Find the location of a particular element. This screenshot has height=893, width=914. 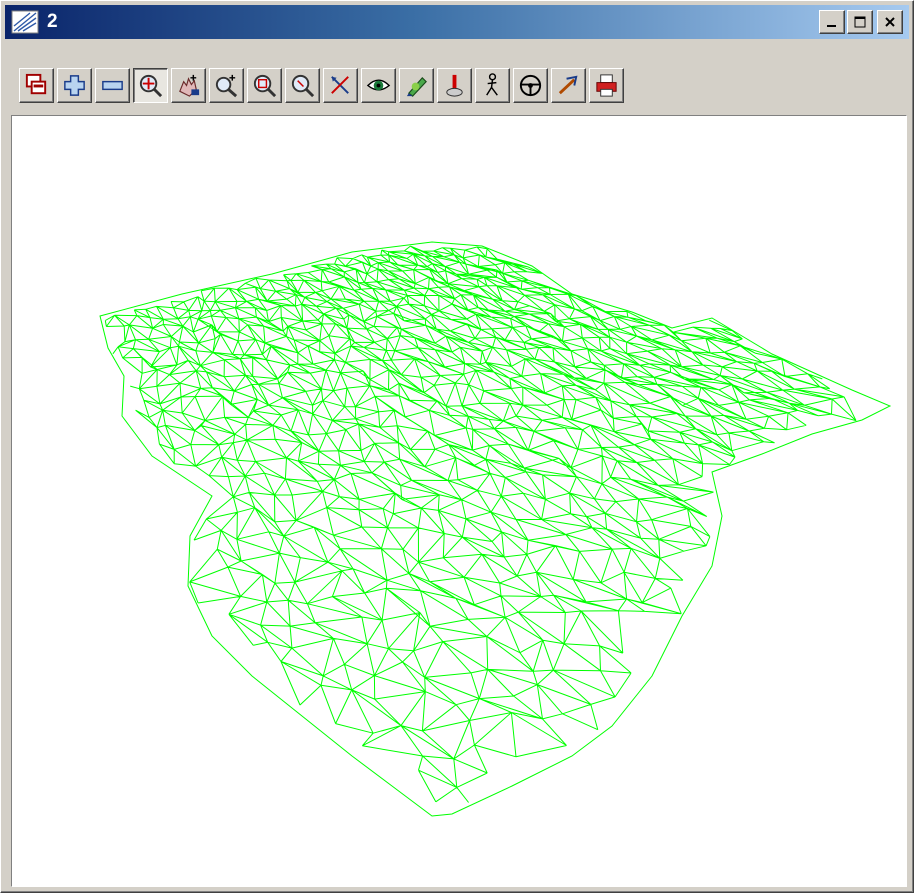

zoom-in-icon is located at coordinates (226, 86).